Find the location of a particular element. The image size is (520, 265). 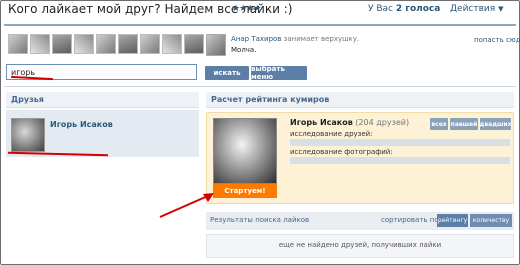

filter-fallen-button: павшей is located at coordinates (464, 124).